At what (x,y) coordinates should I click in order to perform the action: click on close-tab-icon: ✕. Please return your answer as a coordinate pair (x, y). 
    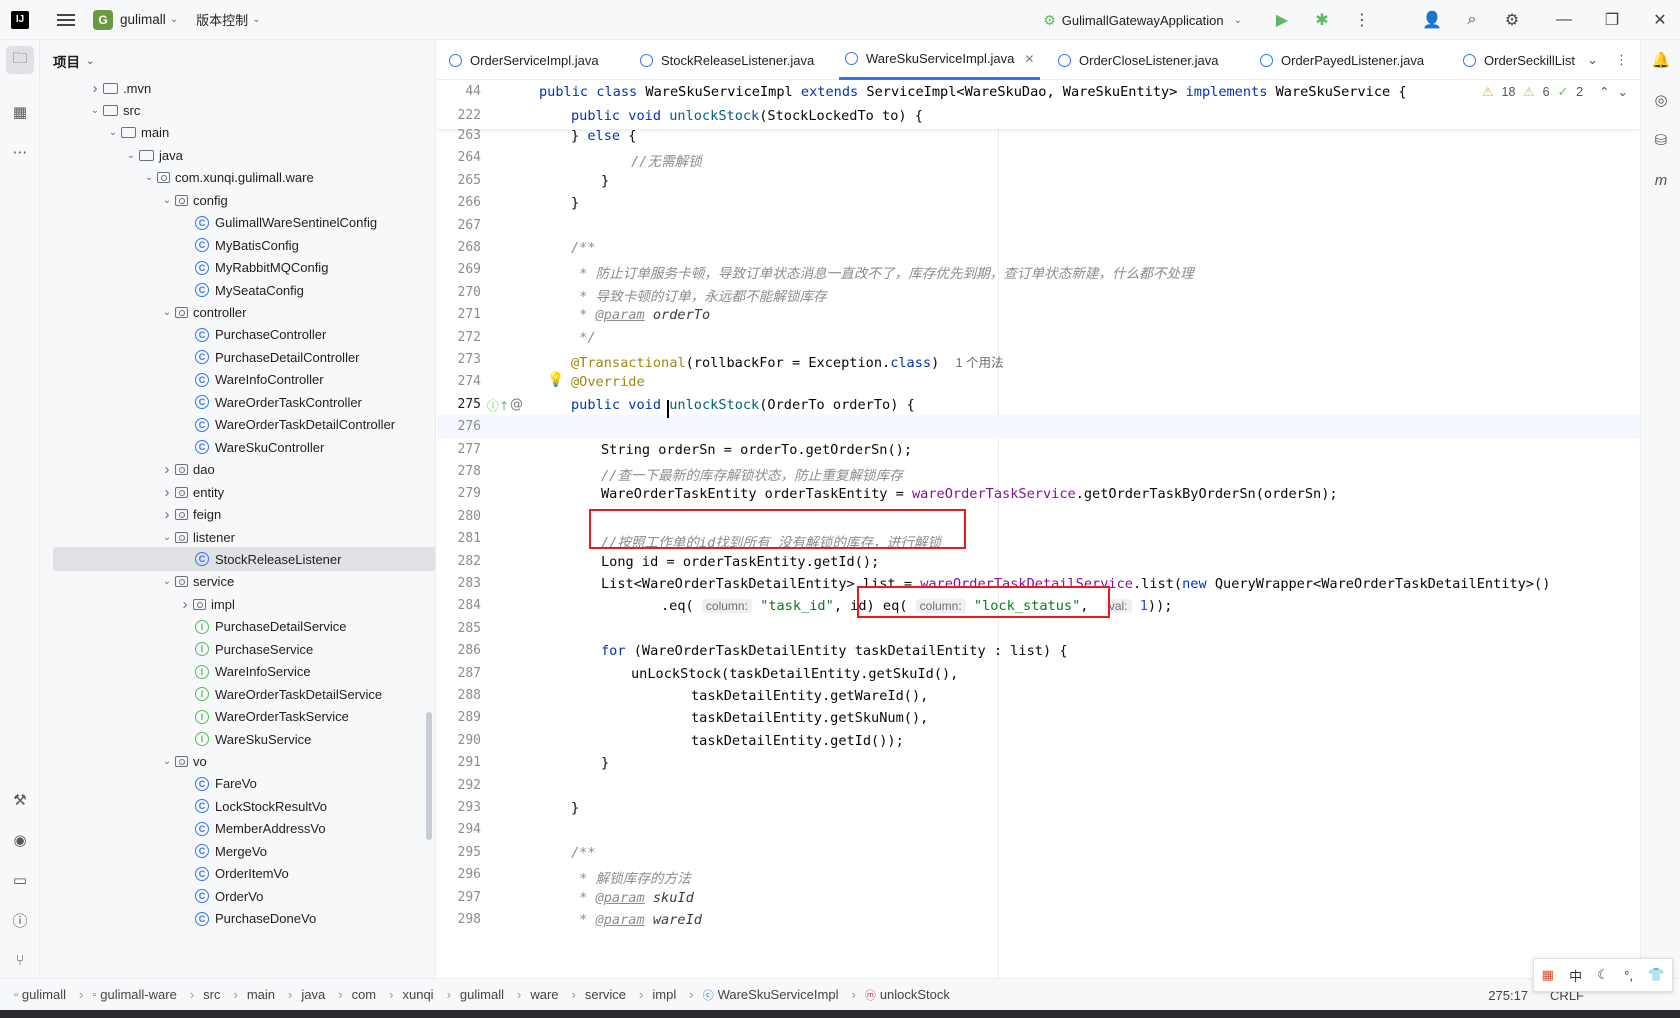
    Looking at the image, I should click on (1029, 59).